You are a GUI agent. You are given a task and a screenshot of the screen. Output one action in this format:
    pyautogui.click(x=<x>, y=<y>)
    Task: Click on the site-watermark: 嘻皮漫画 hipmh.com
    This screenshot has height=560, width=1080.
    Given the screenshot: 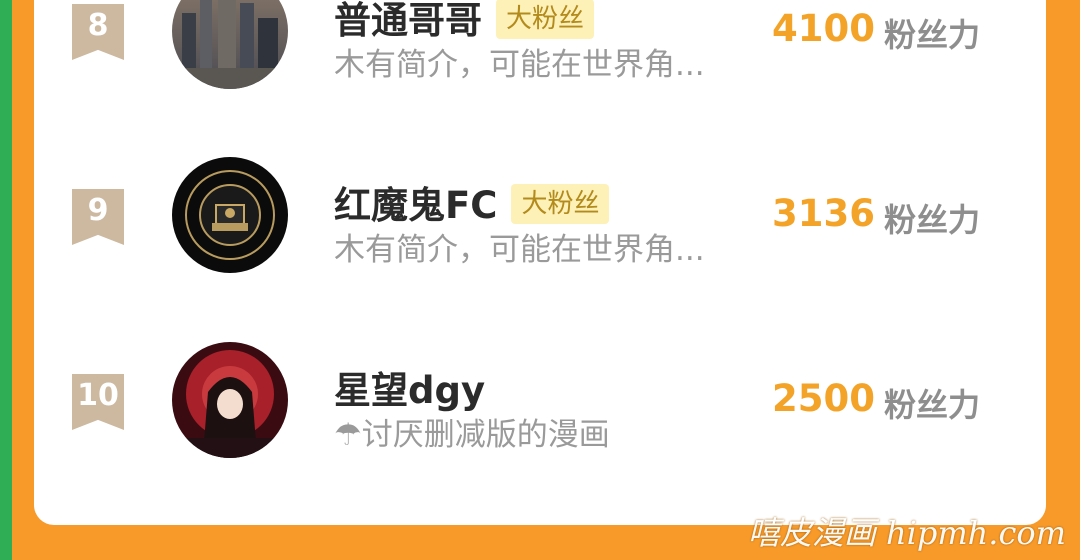 What is the action you would take?
    pyautogui.click(x=906, y=533)
    